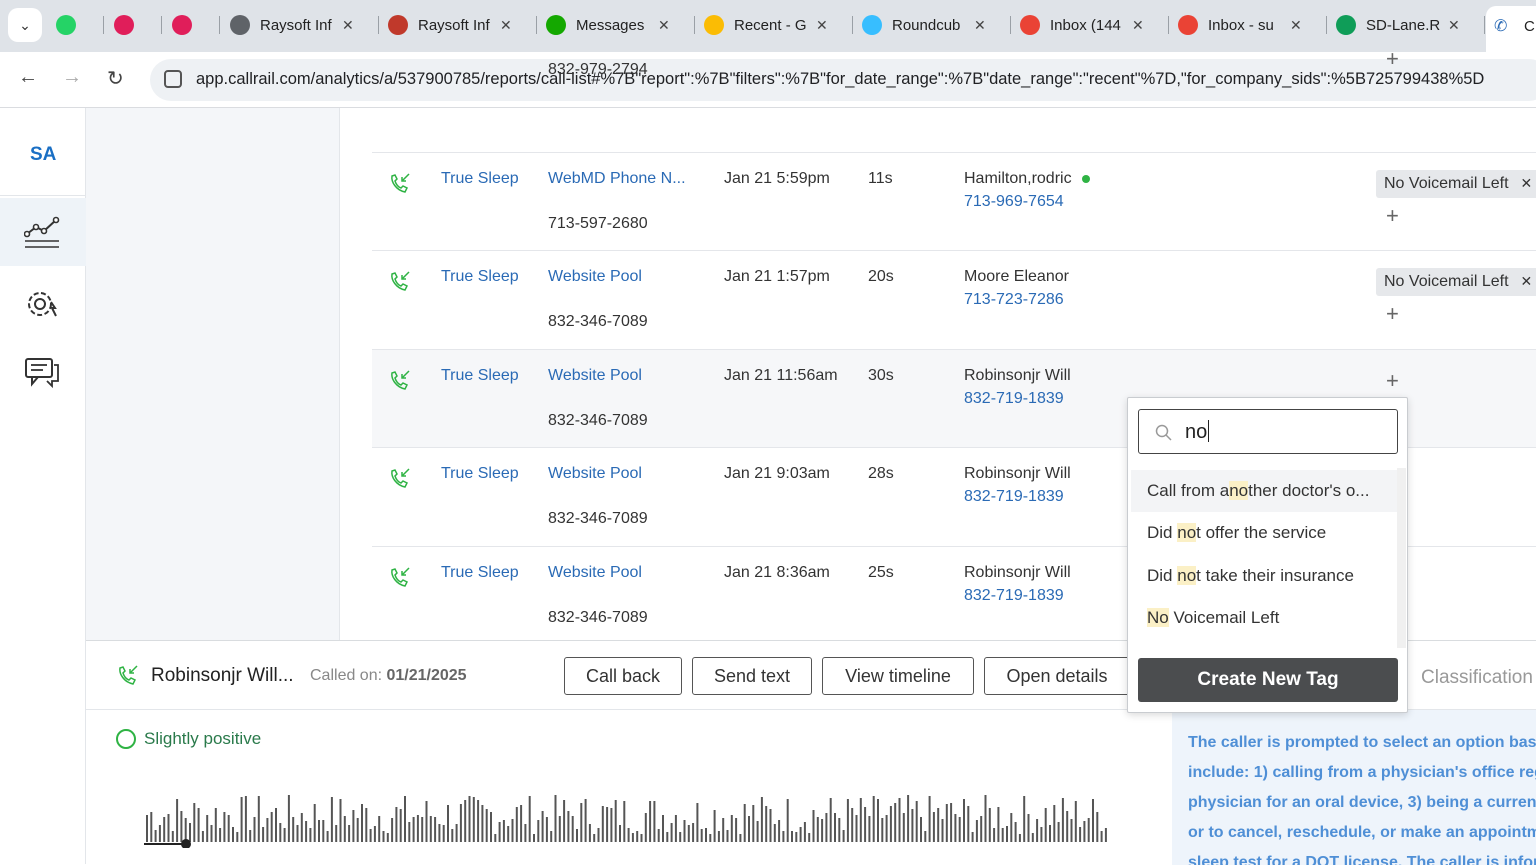 The height and width of the screenshot is (865, 1536). What do you see at coordinates (1162, 575) in the screenshot?
I see `option-text: Did` at bounding box center [1162, 575].